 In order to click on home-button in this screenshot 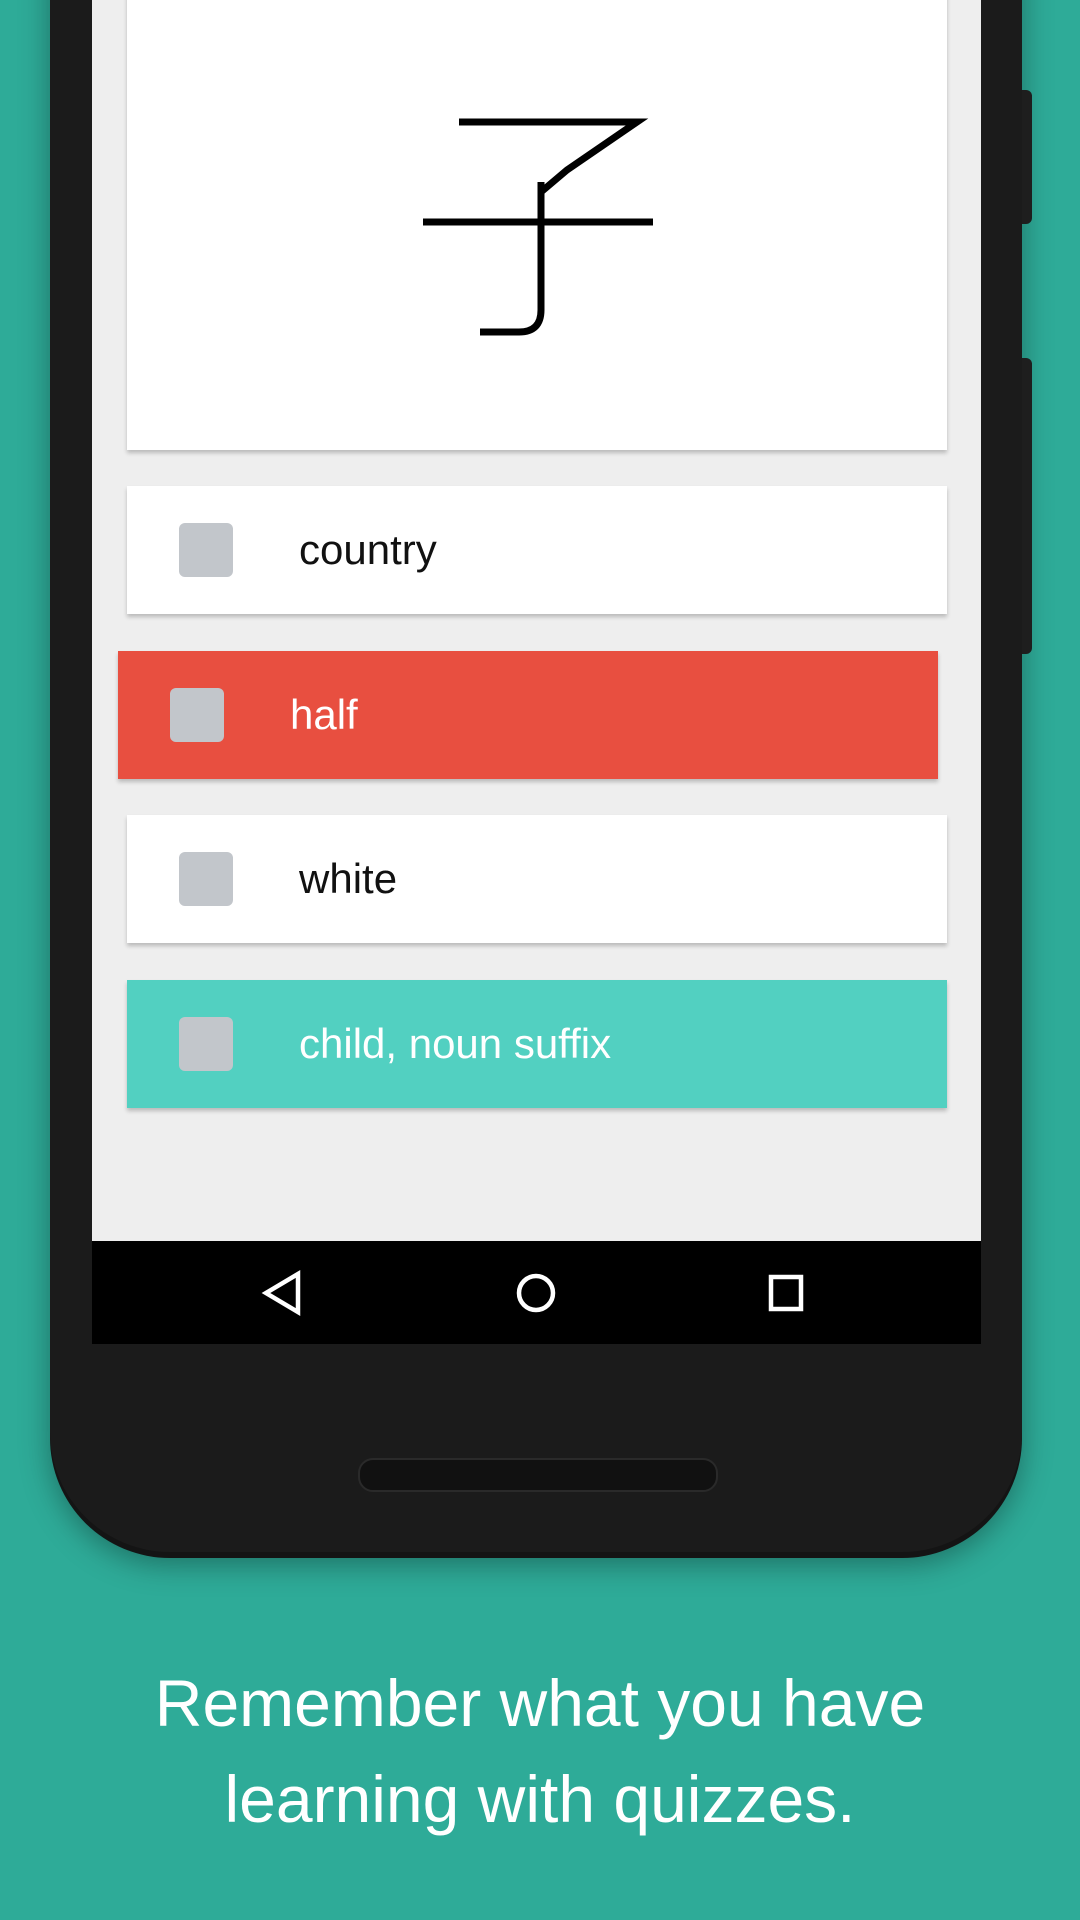, I will do `click(536, 1292)`.